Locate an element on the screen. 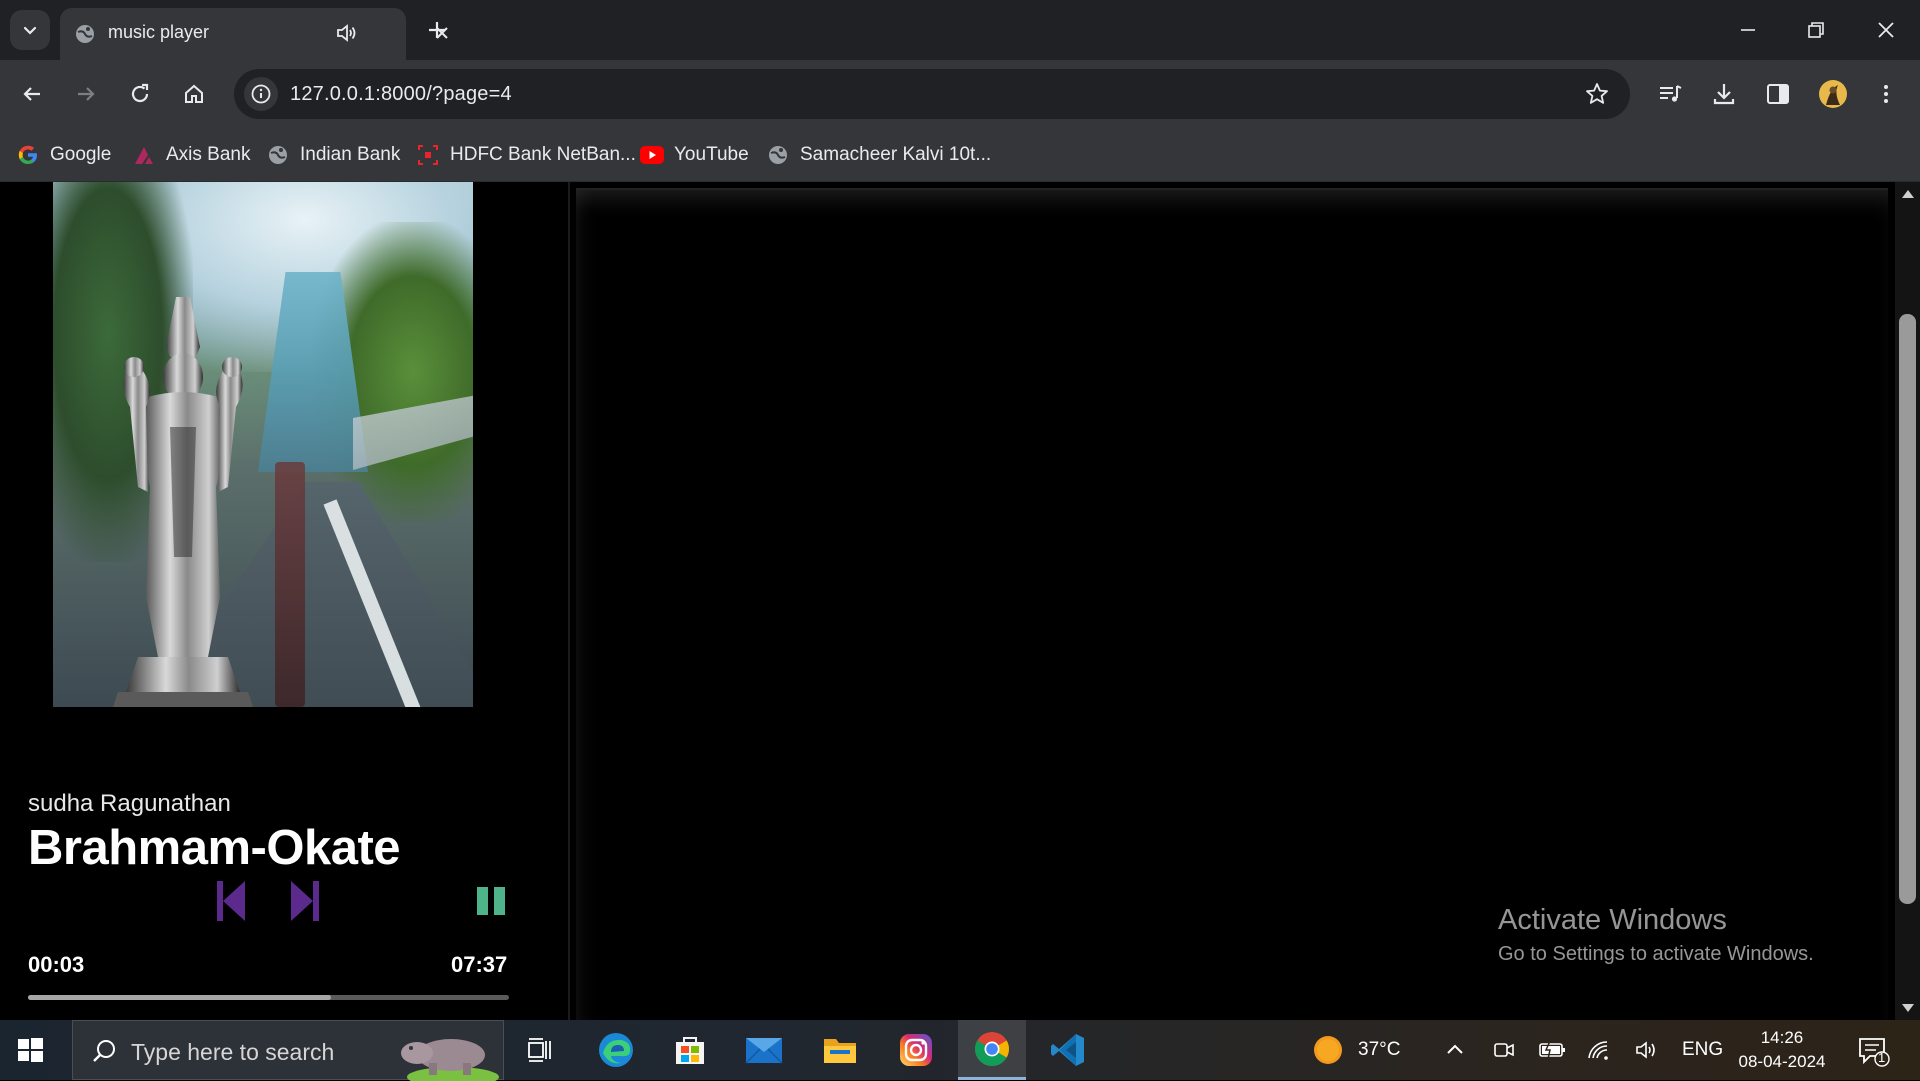 Image resolution: width=1920 pixels, height=1081 pixels. tray-network is located at coordinates (1599, 1050).